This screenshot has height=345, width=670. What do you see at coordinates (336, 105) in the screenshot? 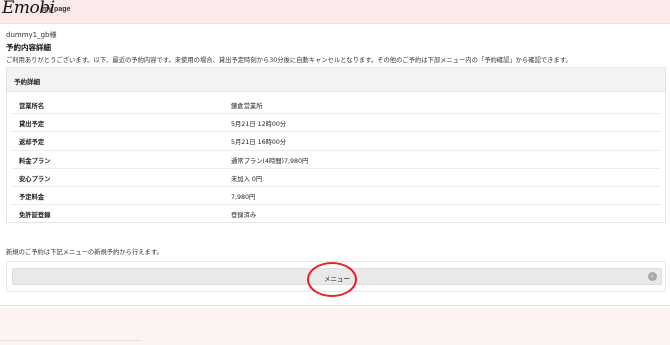
I see `detail-row-office: 営業所名 鎌倉営業所` at bounding box center [336, 105].